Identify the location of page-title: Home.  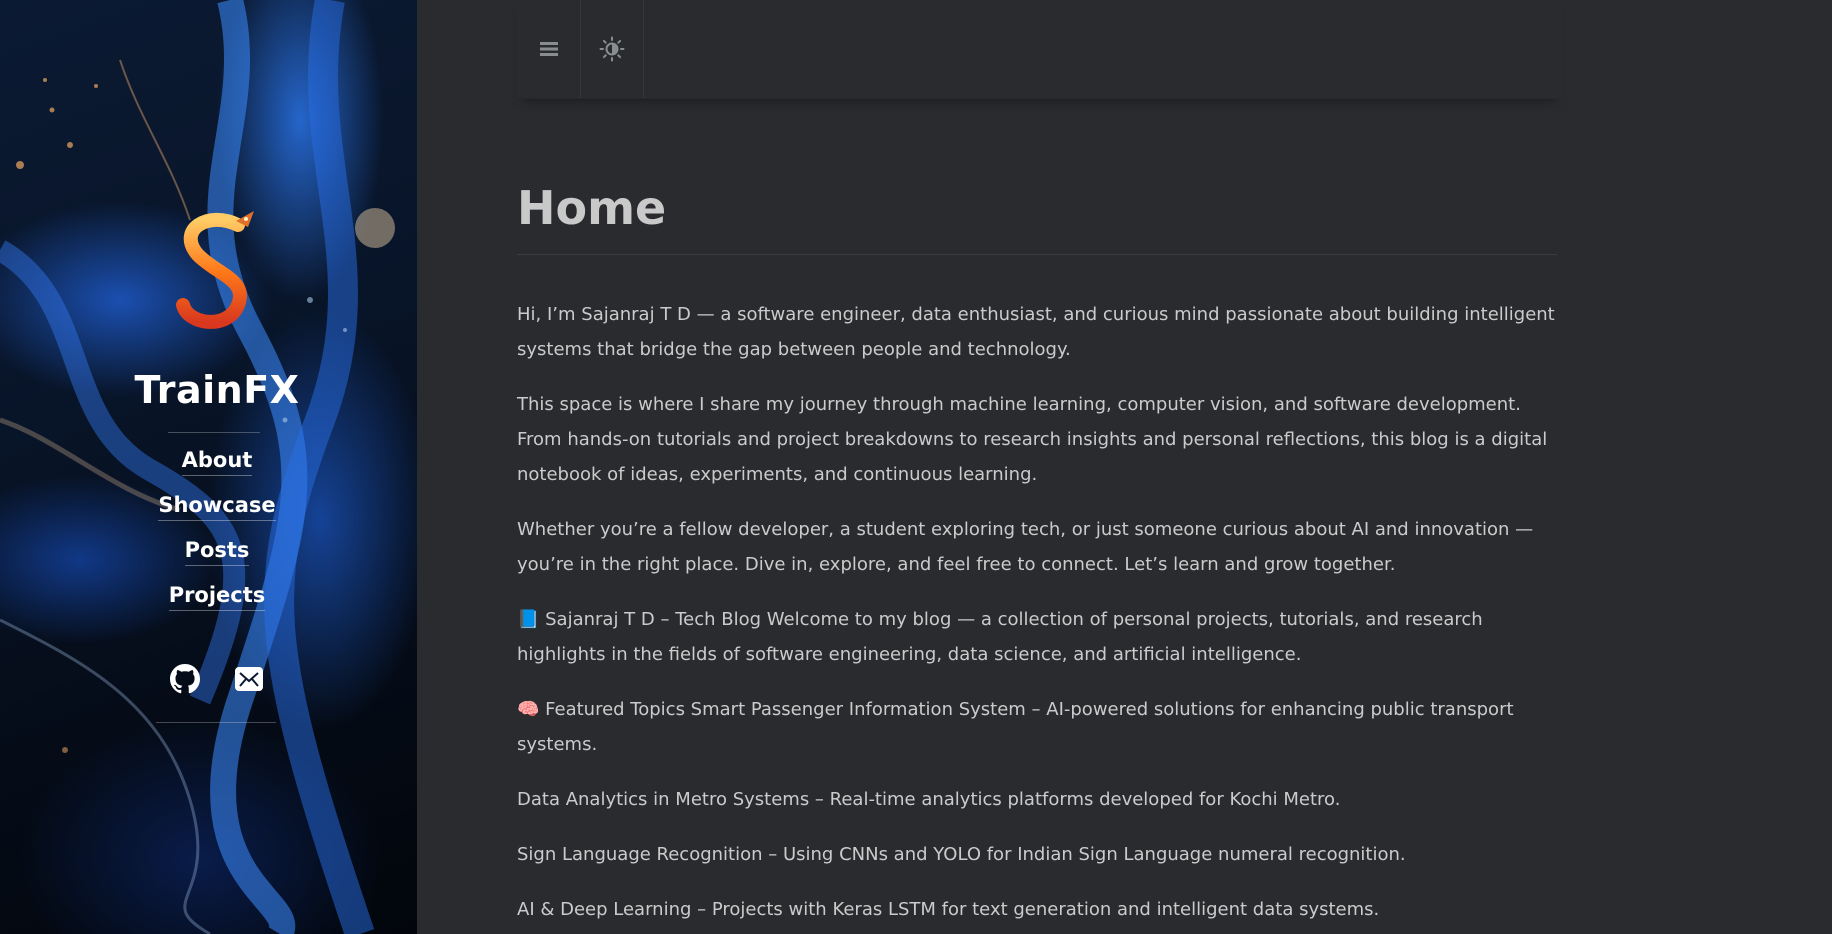
(1037, 215).